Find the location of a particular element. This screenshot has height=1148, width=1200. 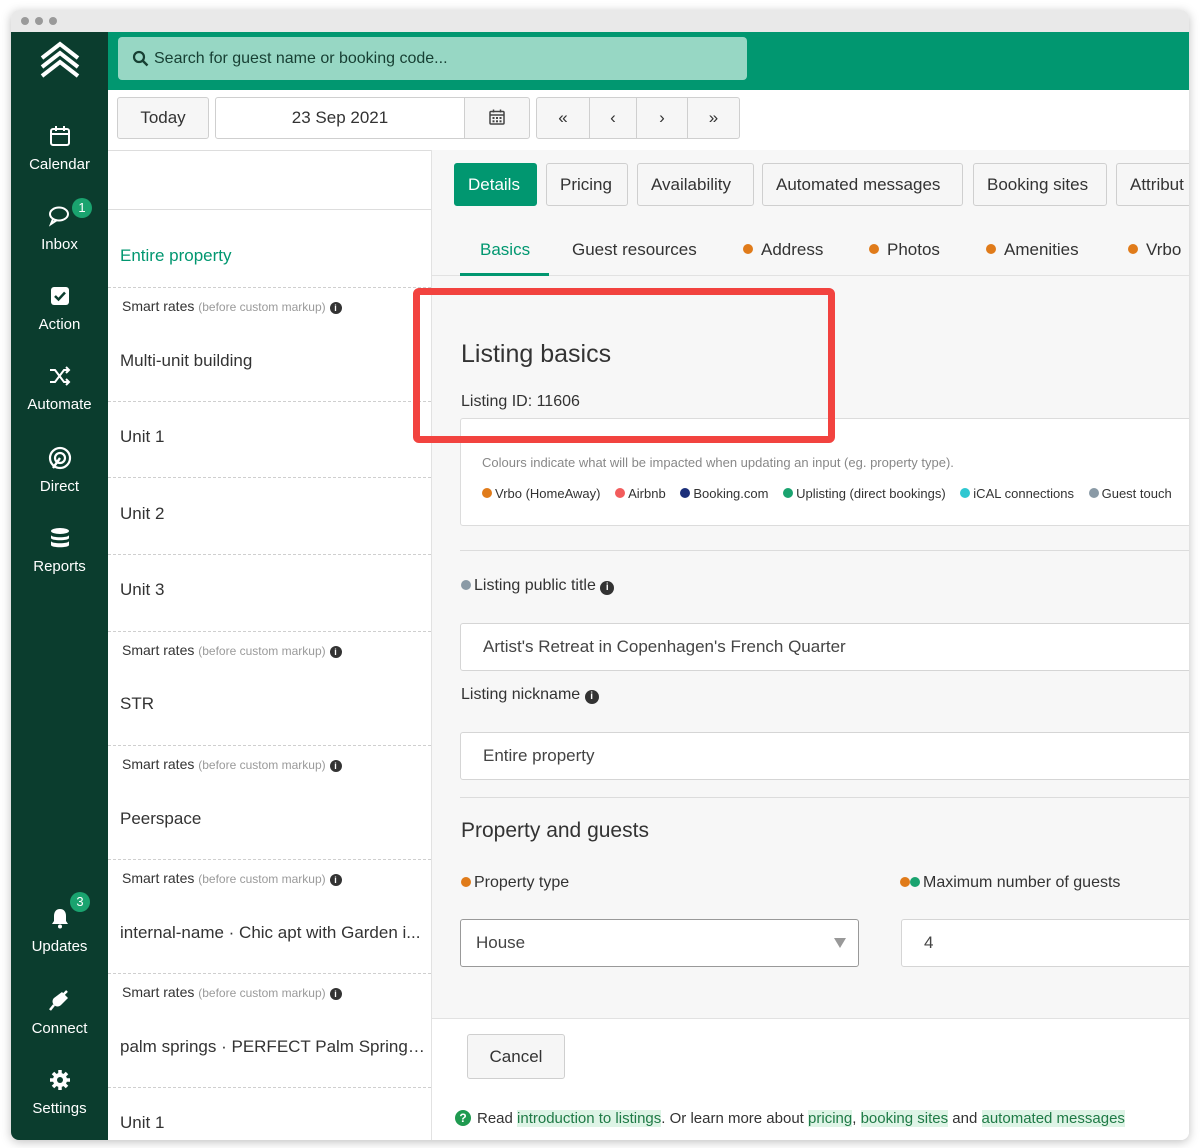

tab-pricing: Pricing is located at coordinates (587, 184).